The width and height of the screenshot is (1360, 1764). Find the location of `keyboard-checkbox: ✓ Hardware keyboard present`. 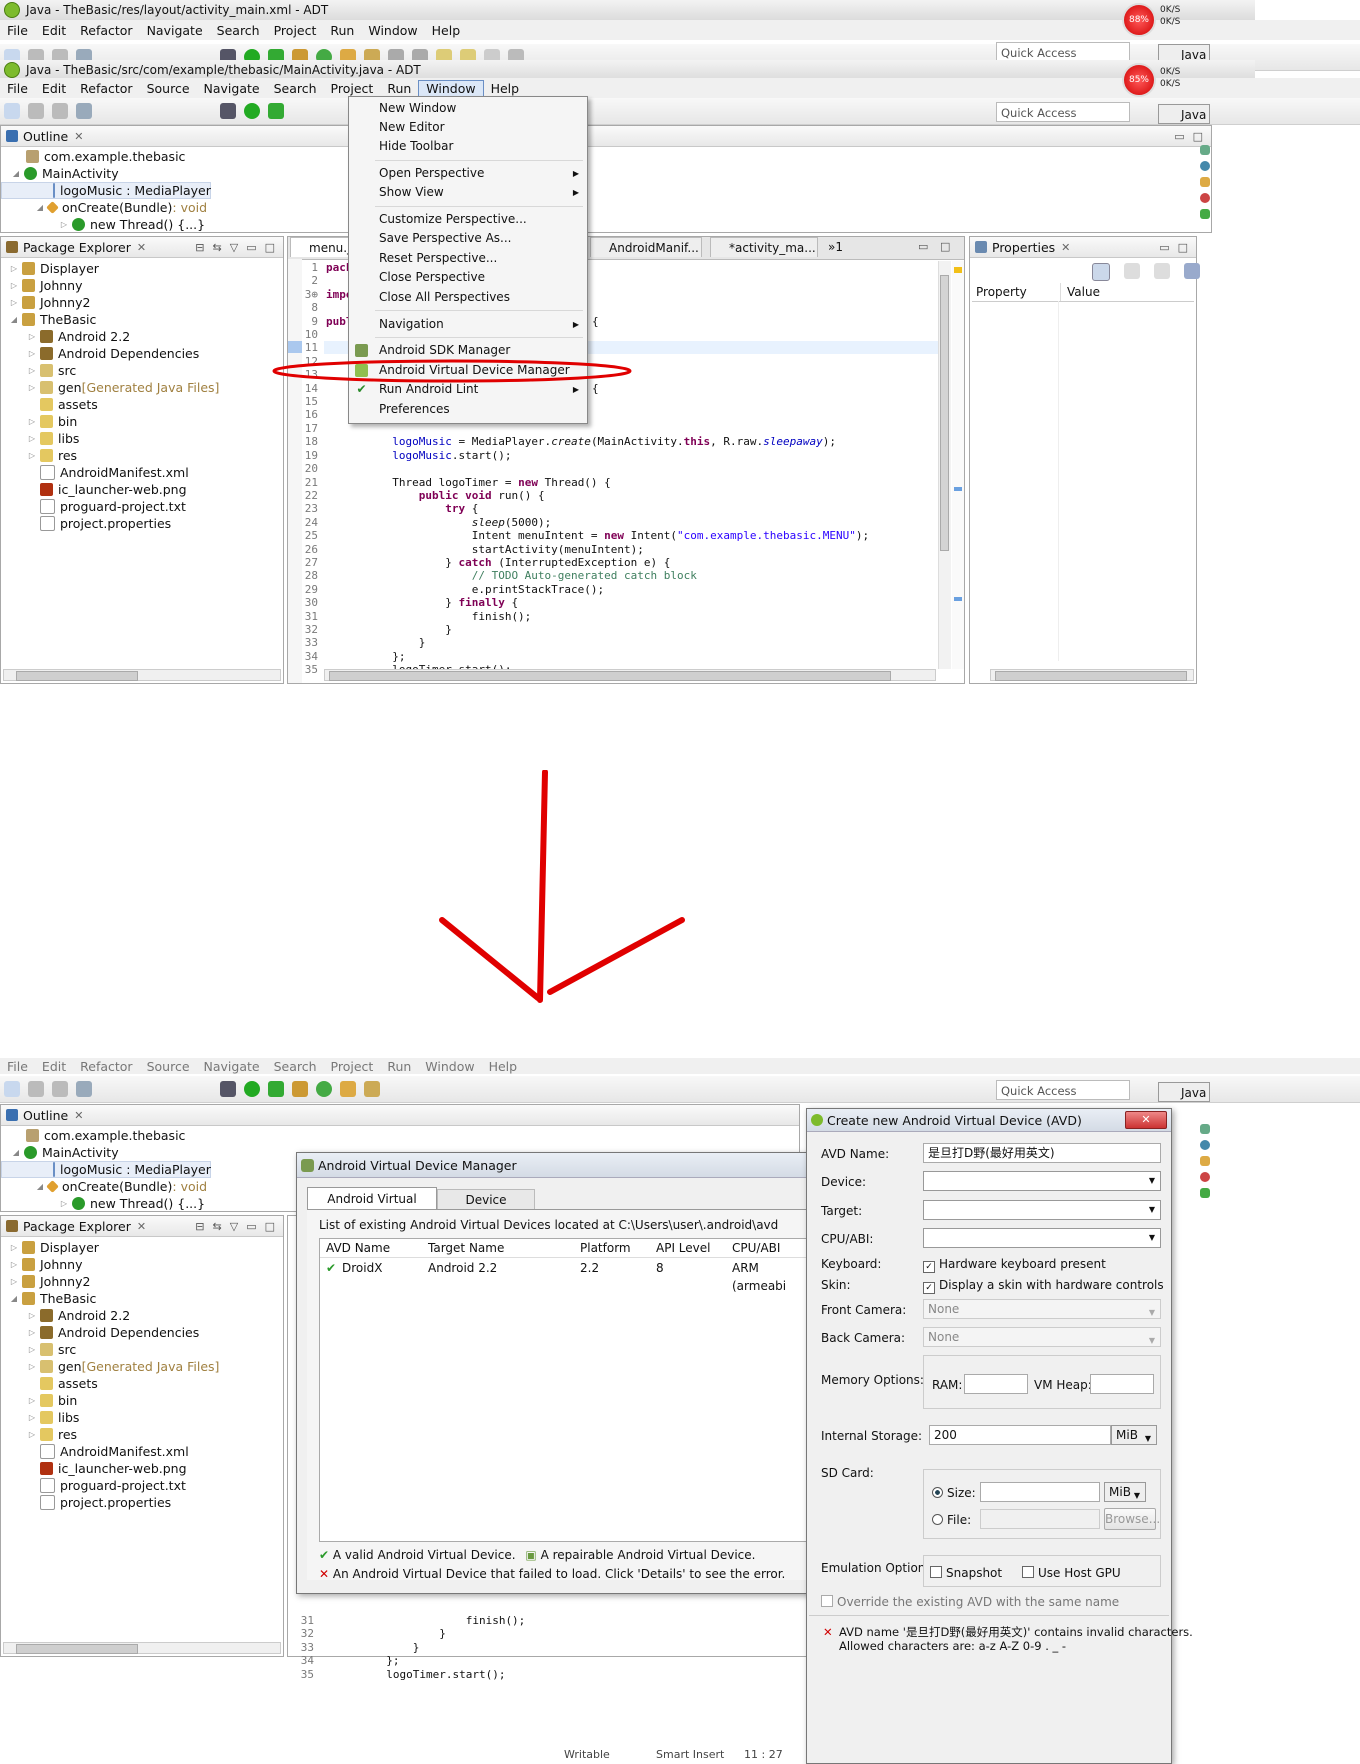

keyboard-checkbox: ✓ Hardware keyboard present is located at coordinates (1014, 1265).